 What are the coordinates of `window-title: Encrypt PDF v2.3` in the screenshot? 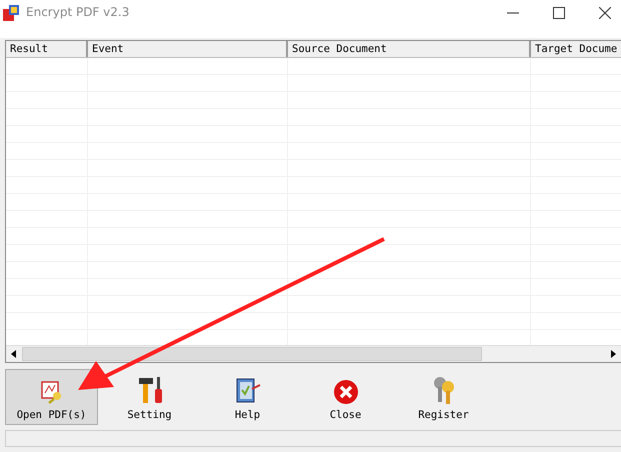 It's located at (78, 12).